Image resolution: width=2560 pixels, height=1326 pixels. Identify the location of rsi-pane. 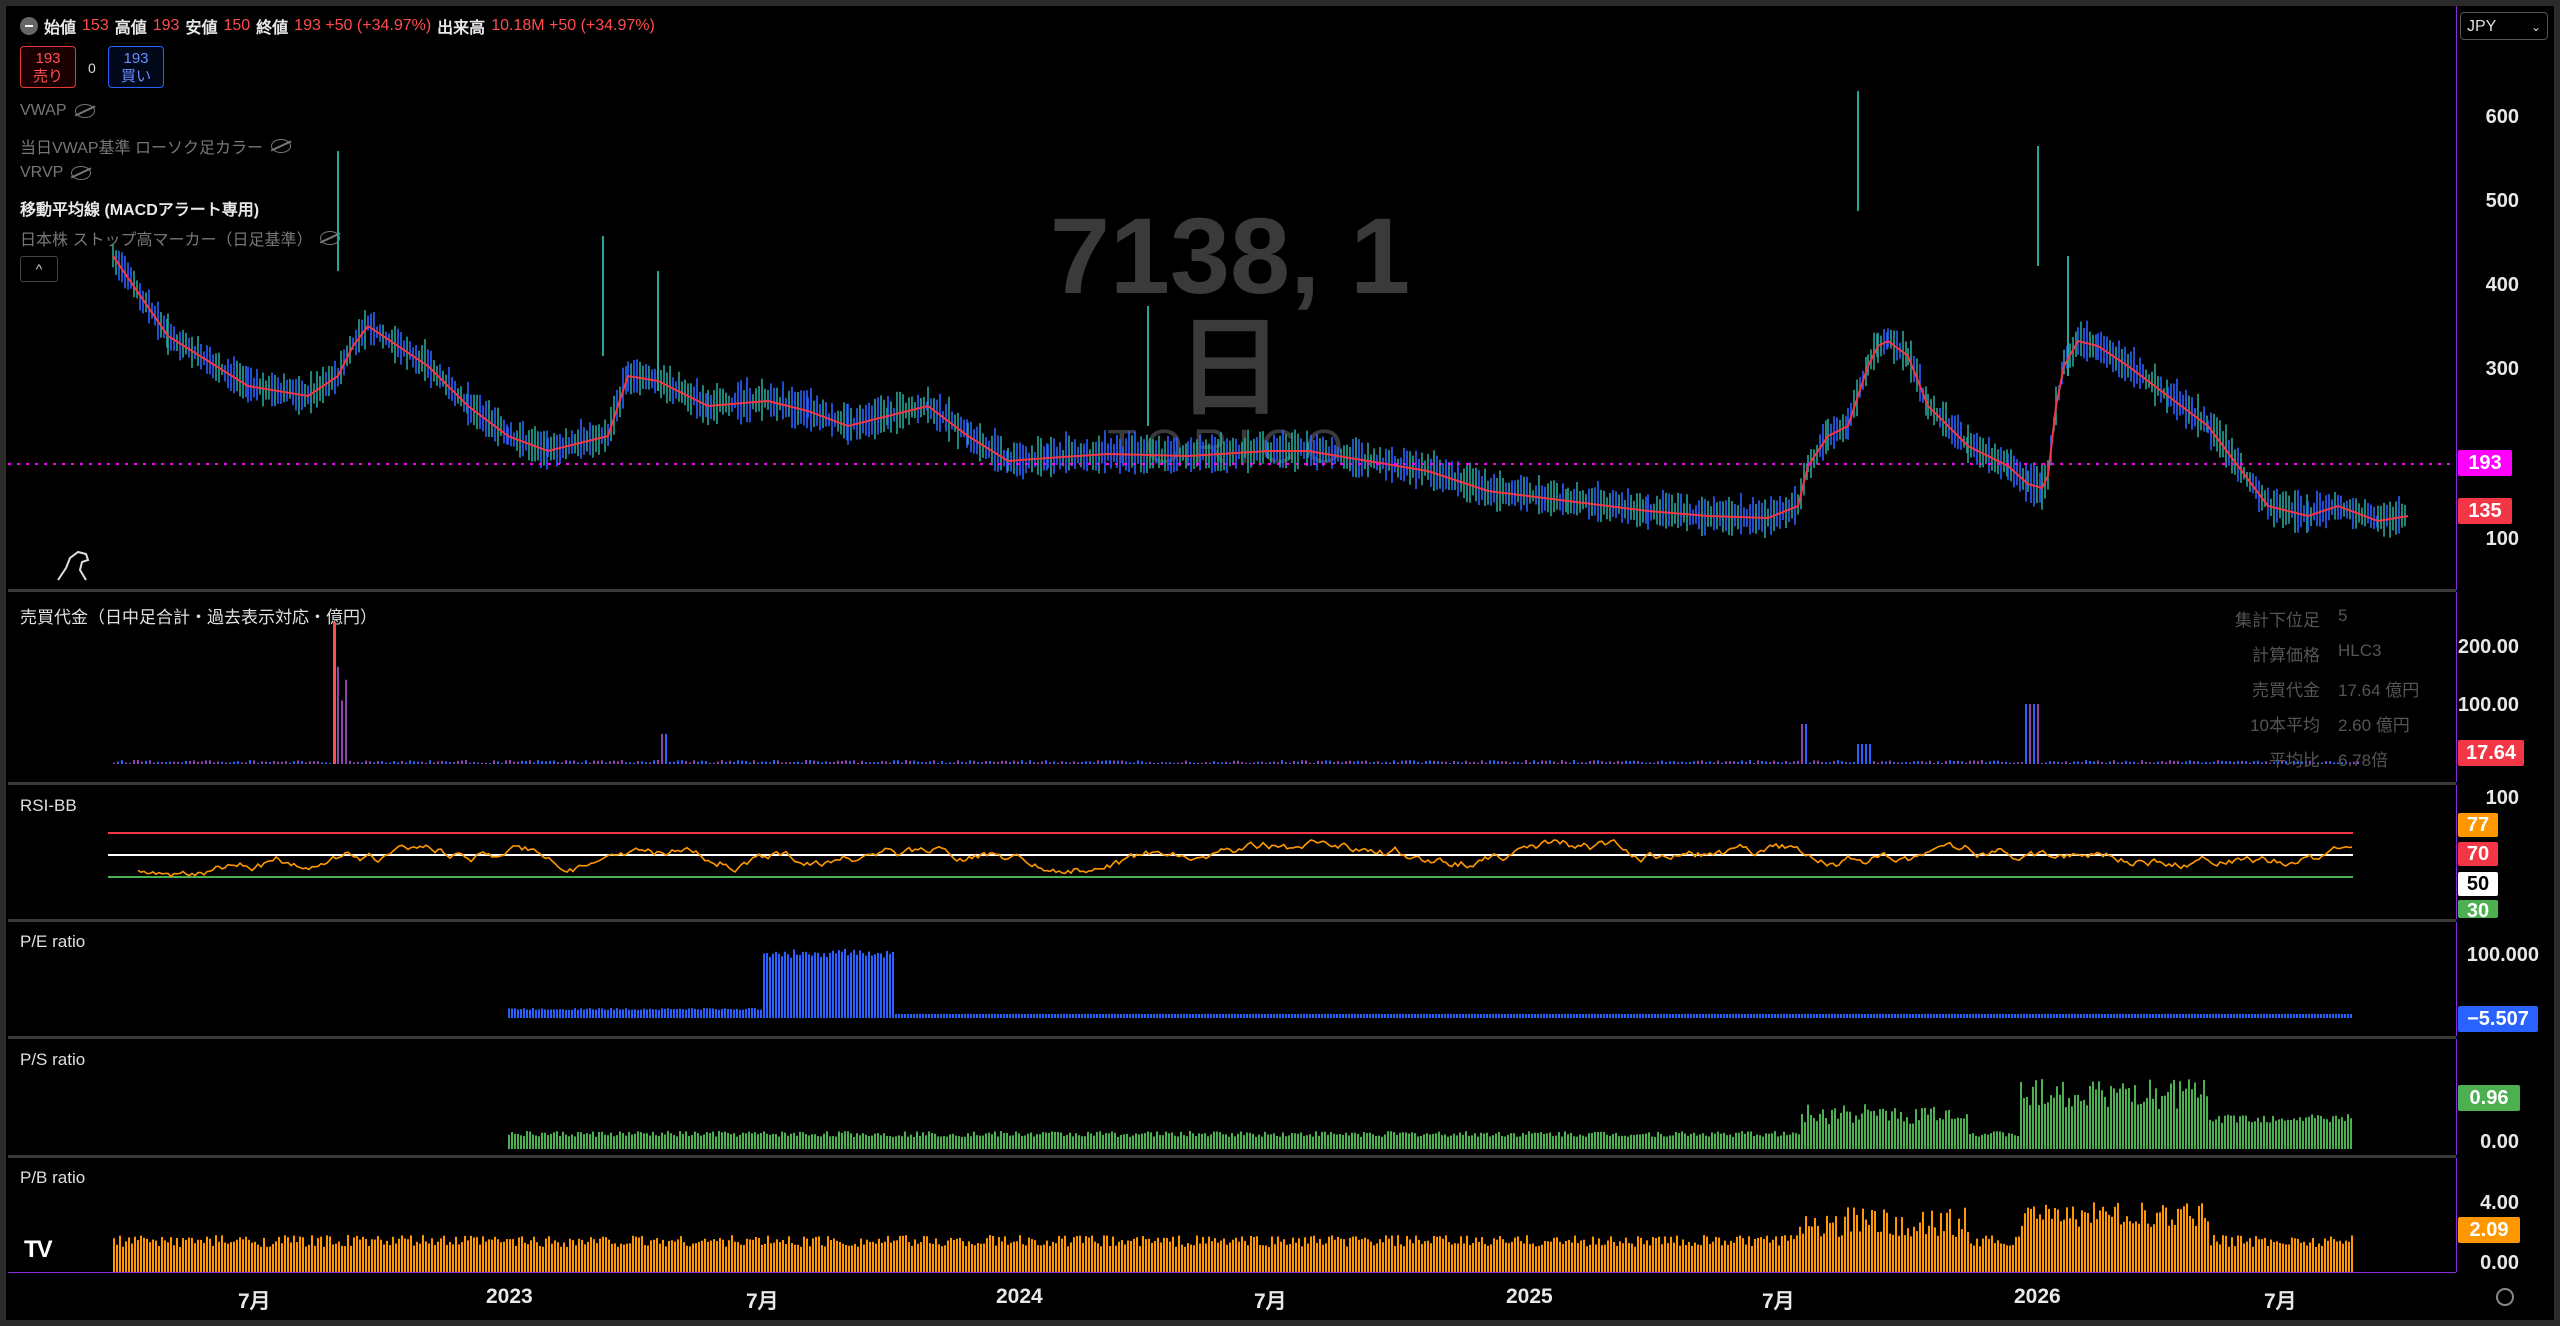
(1232, 852).